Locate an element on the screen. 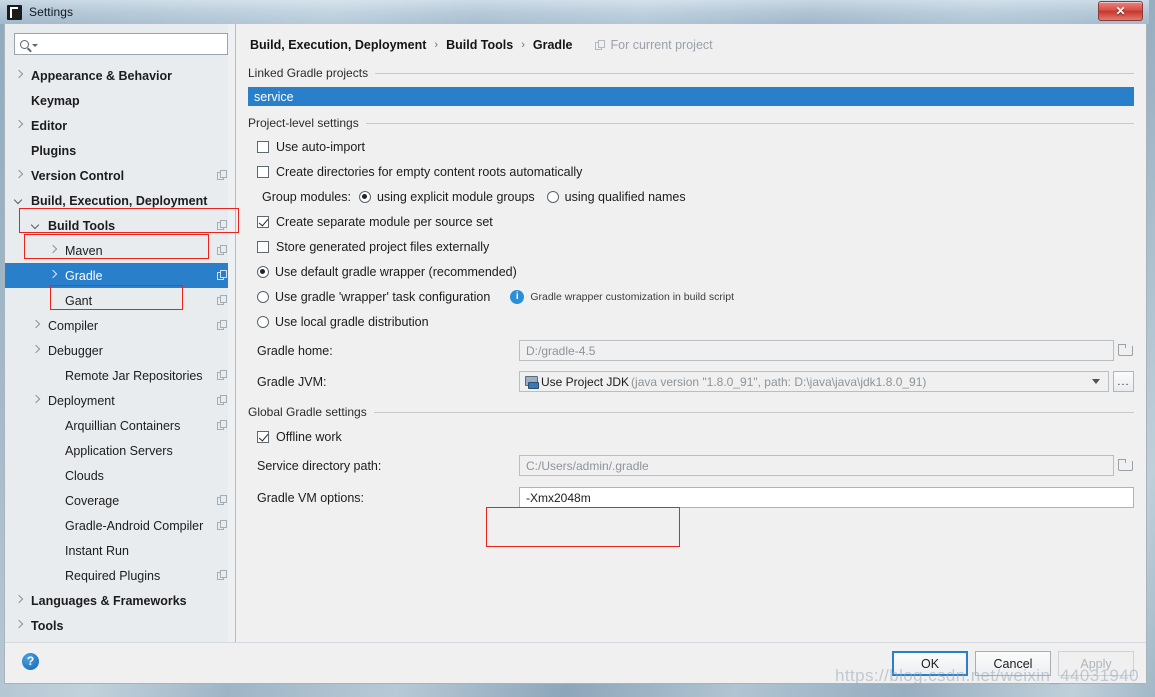 The height and width of the screenshot is (697, 1155). sidebar-item-label: Application Servers is located at coordinates (119, 450).